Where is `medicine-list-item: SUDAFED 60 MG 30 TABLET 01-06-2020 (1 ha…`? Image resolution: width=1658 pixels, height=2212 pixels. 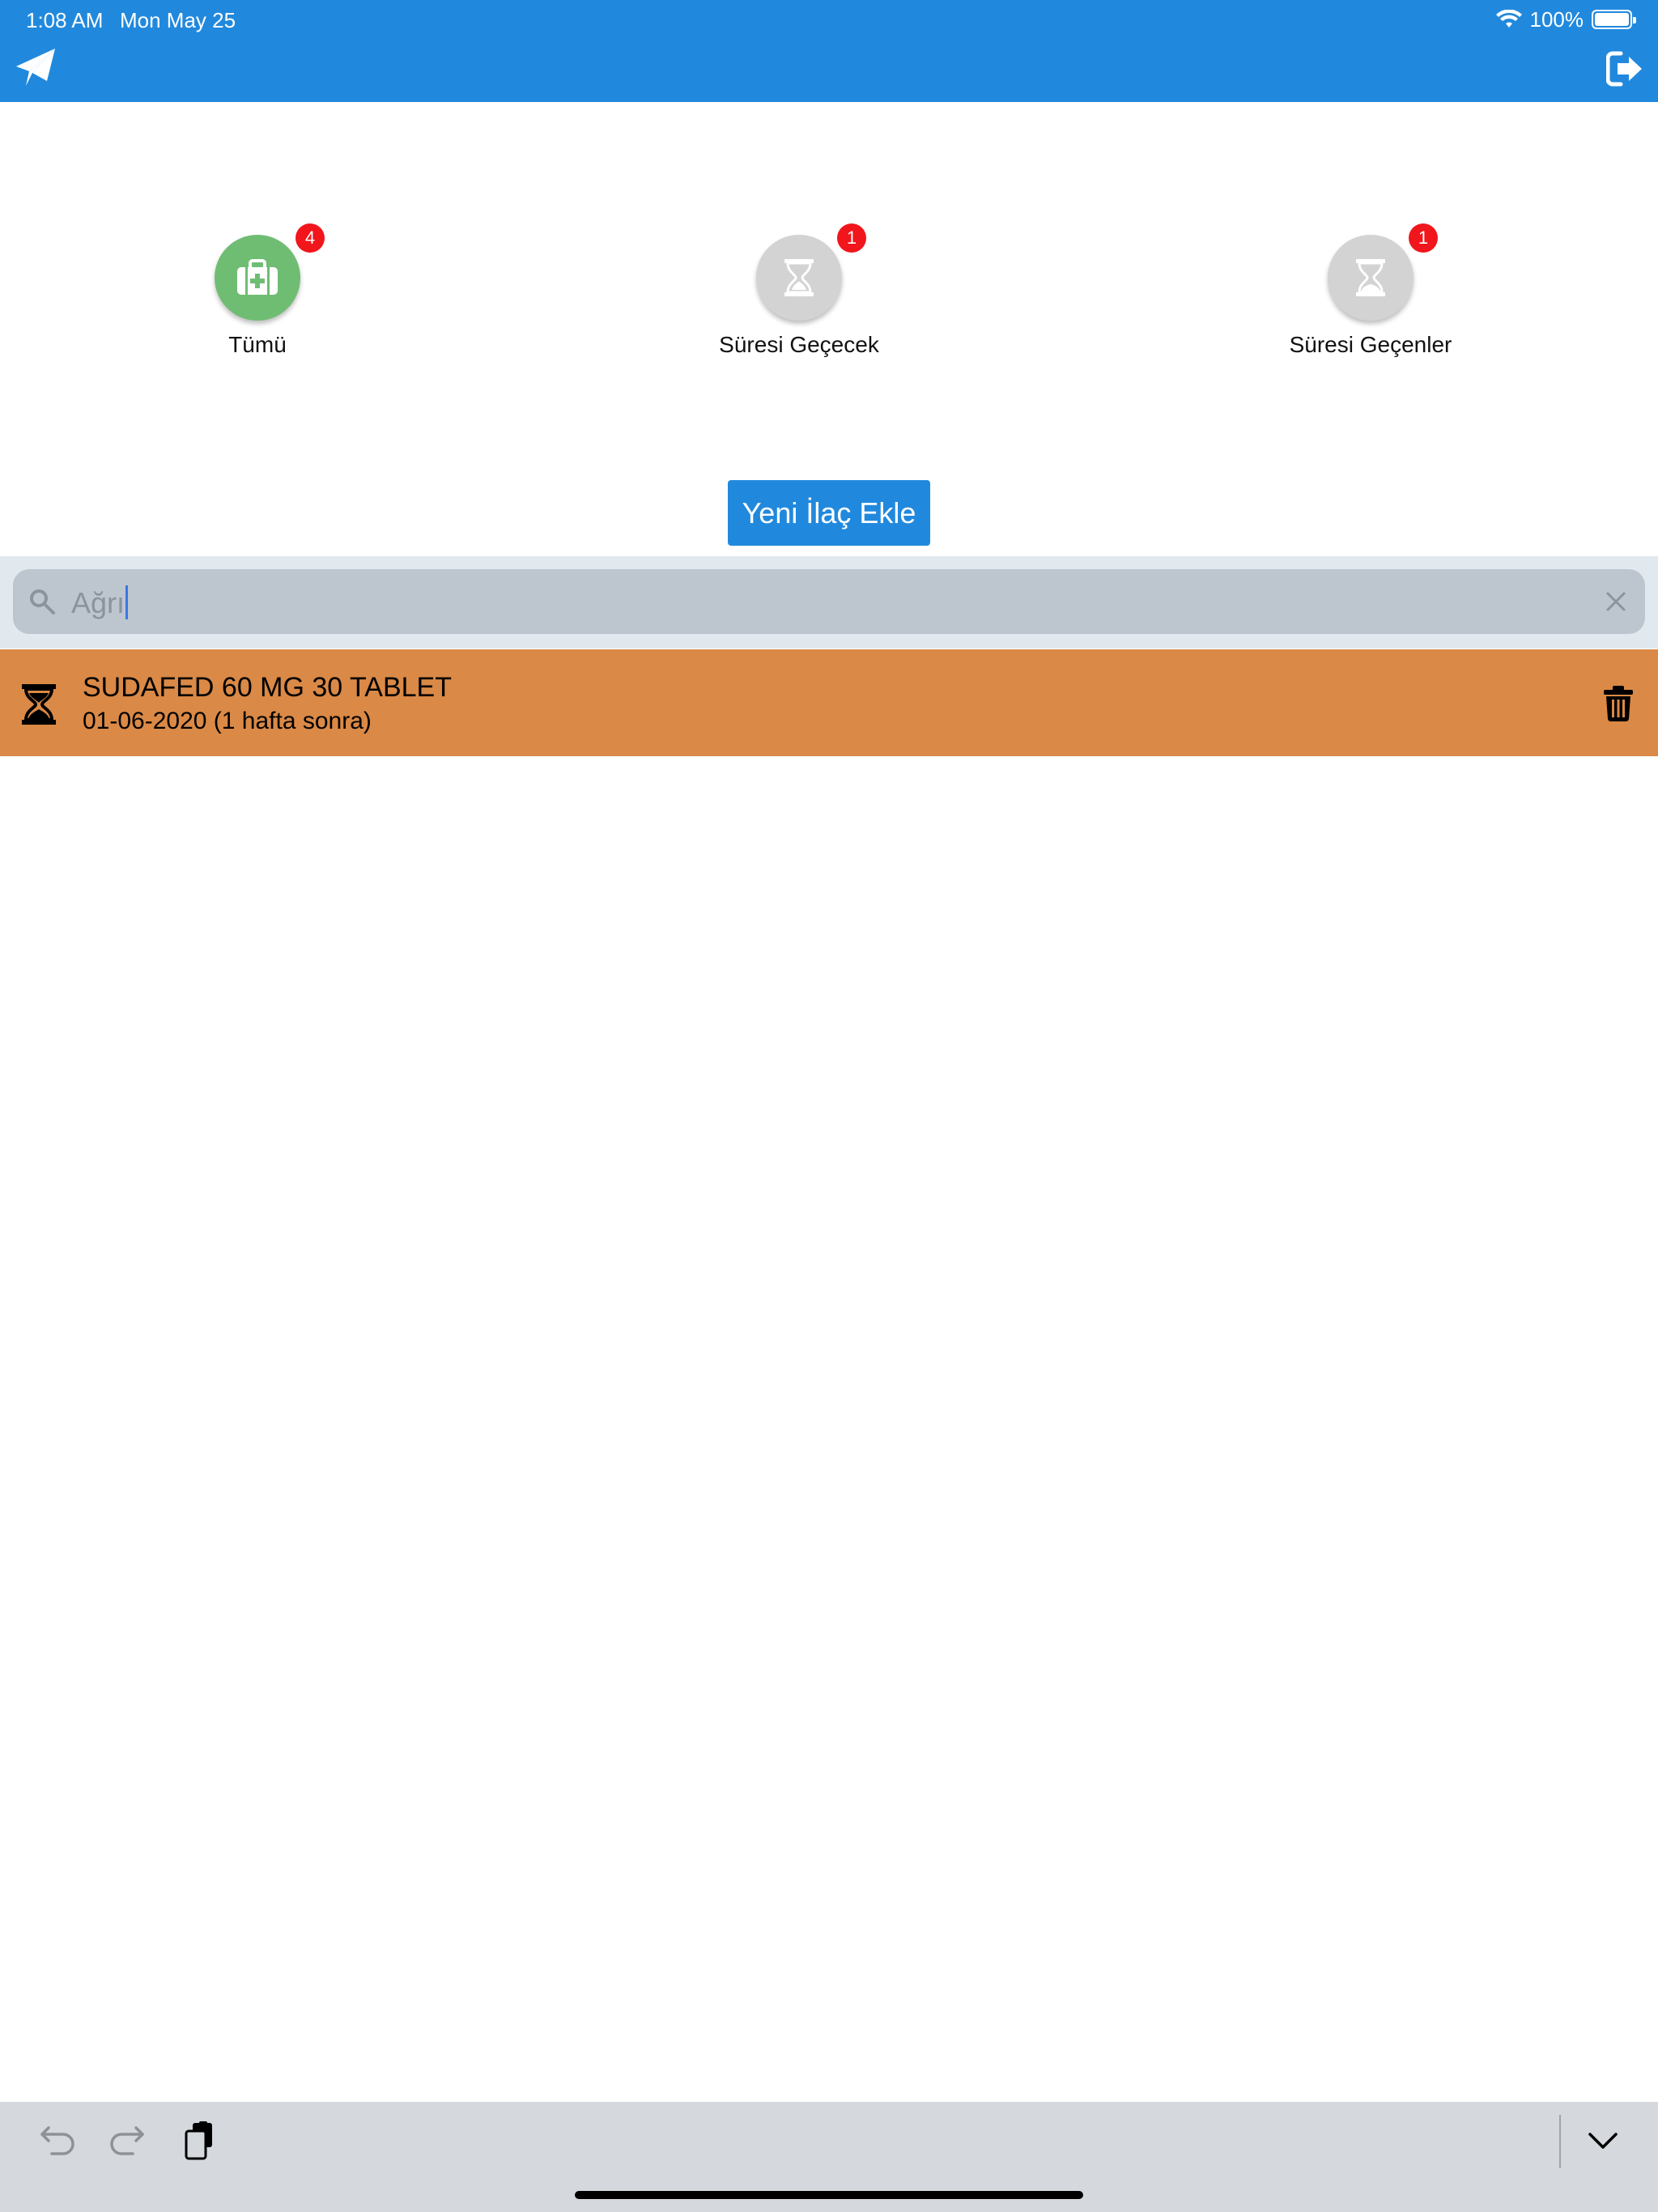
medicine-list-item: SUDAFED 60 MG 30 TABLET 01-06-2020 (1 ha… is located at coordinates (829, 703).